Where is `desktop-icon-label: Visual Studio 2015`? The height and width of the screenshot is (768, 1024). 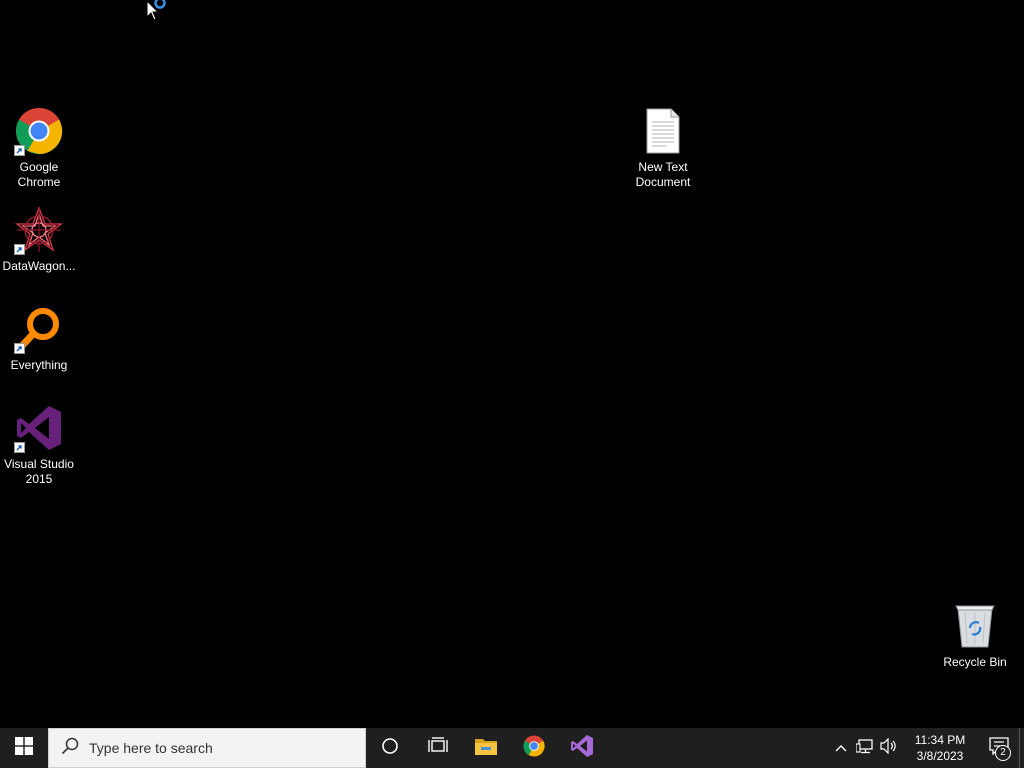 desktop-icon-label: Visual Studio 2015 is located at coordinates (39, 471).